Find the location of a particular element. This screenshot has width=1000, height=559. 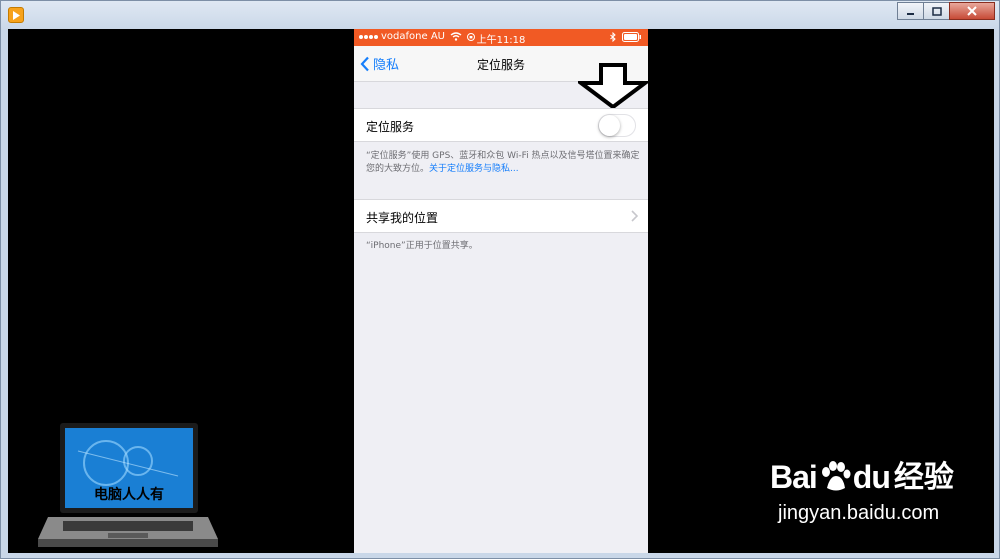

ios-status-bar: vodafone AU 上午11:18 is located at coordinates (501, 37).